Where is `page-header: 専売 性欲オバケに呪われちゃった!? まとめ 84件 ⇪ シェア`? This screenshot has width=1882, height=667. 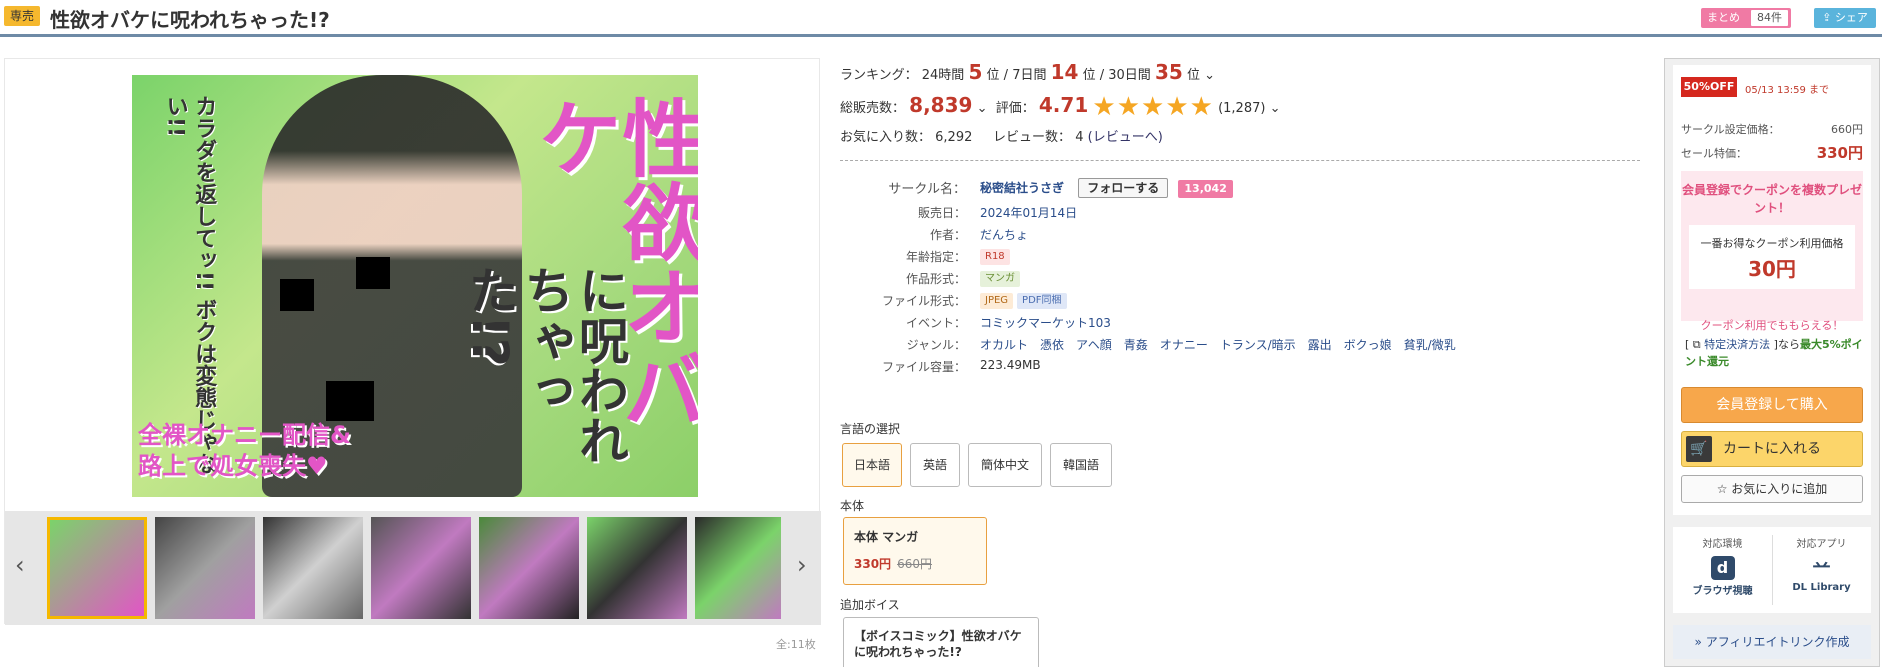 page-header: 専売 性欲オバケに呪われちゃった!? まとめ 84件 ⇪ シェア is located at coordinates (941, 18).